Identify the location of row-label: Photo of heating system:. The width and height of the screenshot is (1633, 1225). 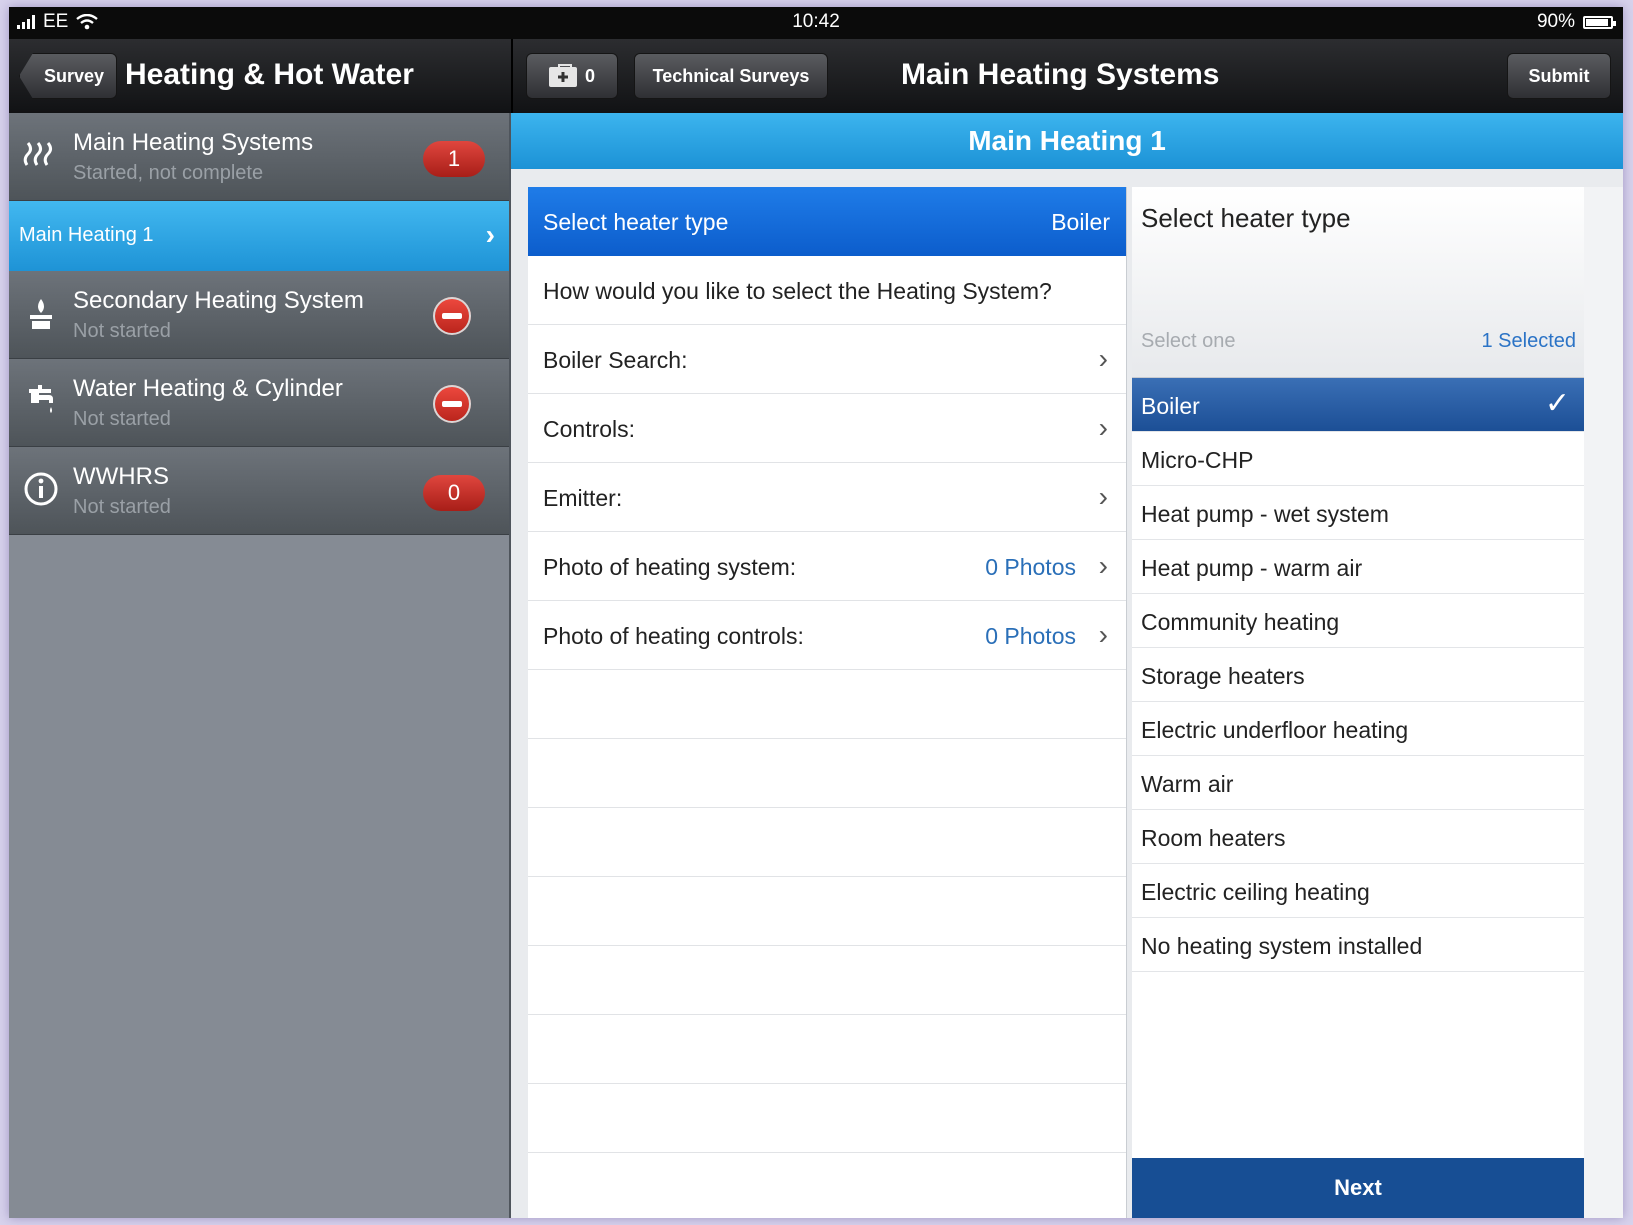
(670, 567).